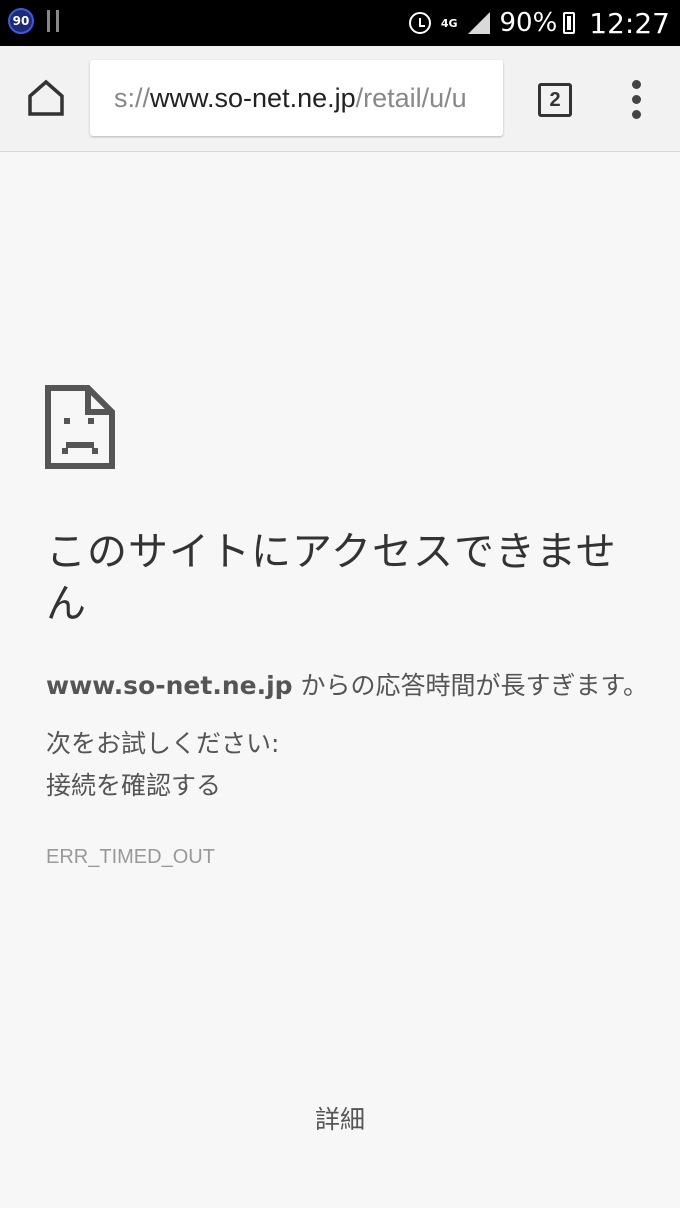 This screenshot has height=1208, width=680. What do you see at coordinates (253, 97) in the screenshot?
I see `url-host: www.so-net.ne.jp` at bounding box center [253, 97].